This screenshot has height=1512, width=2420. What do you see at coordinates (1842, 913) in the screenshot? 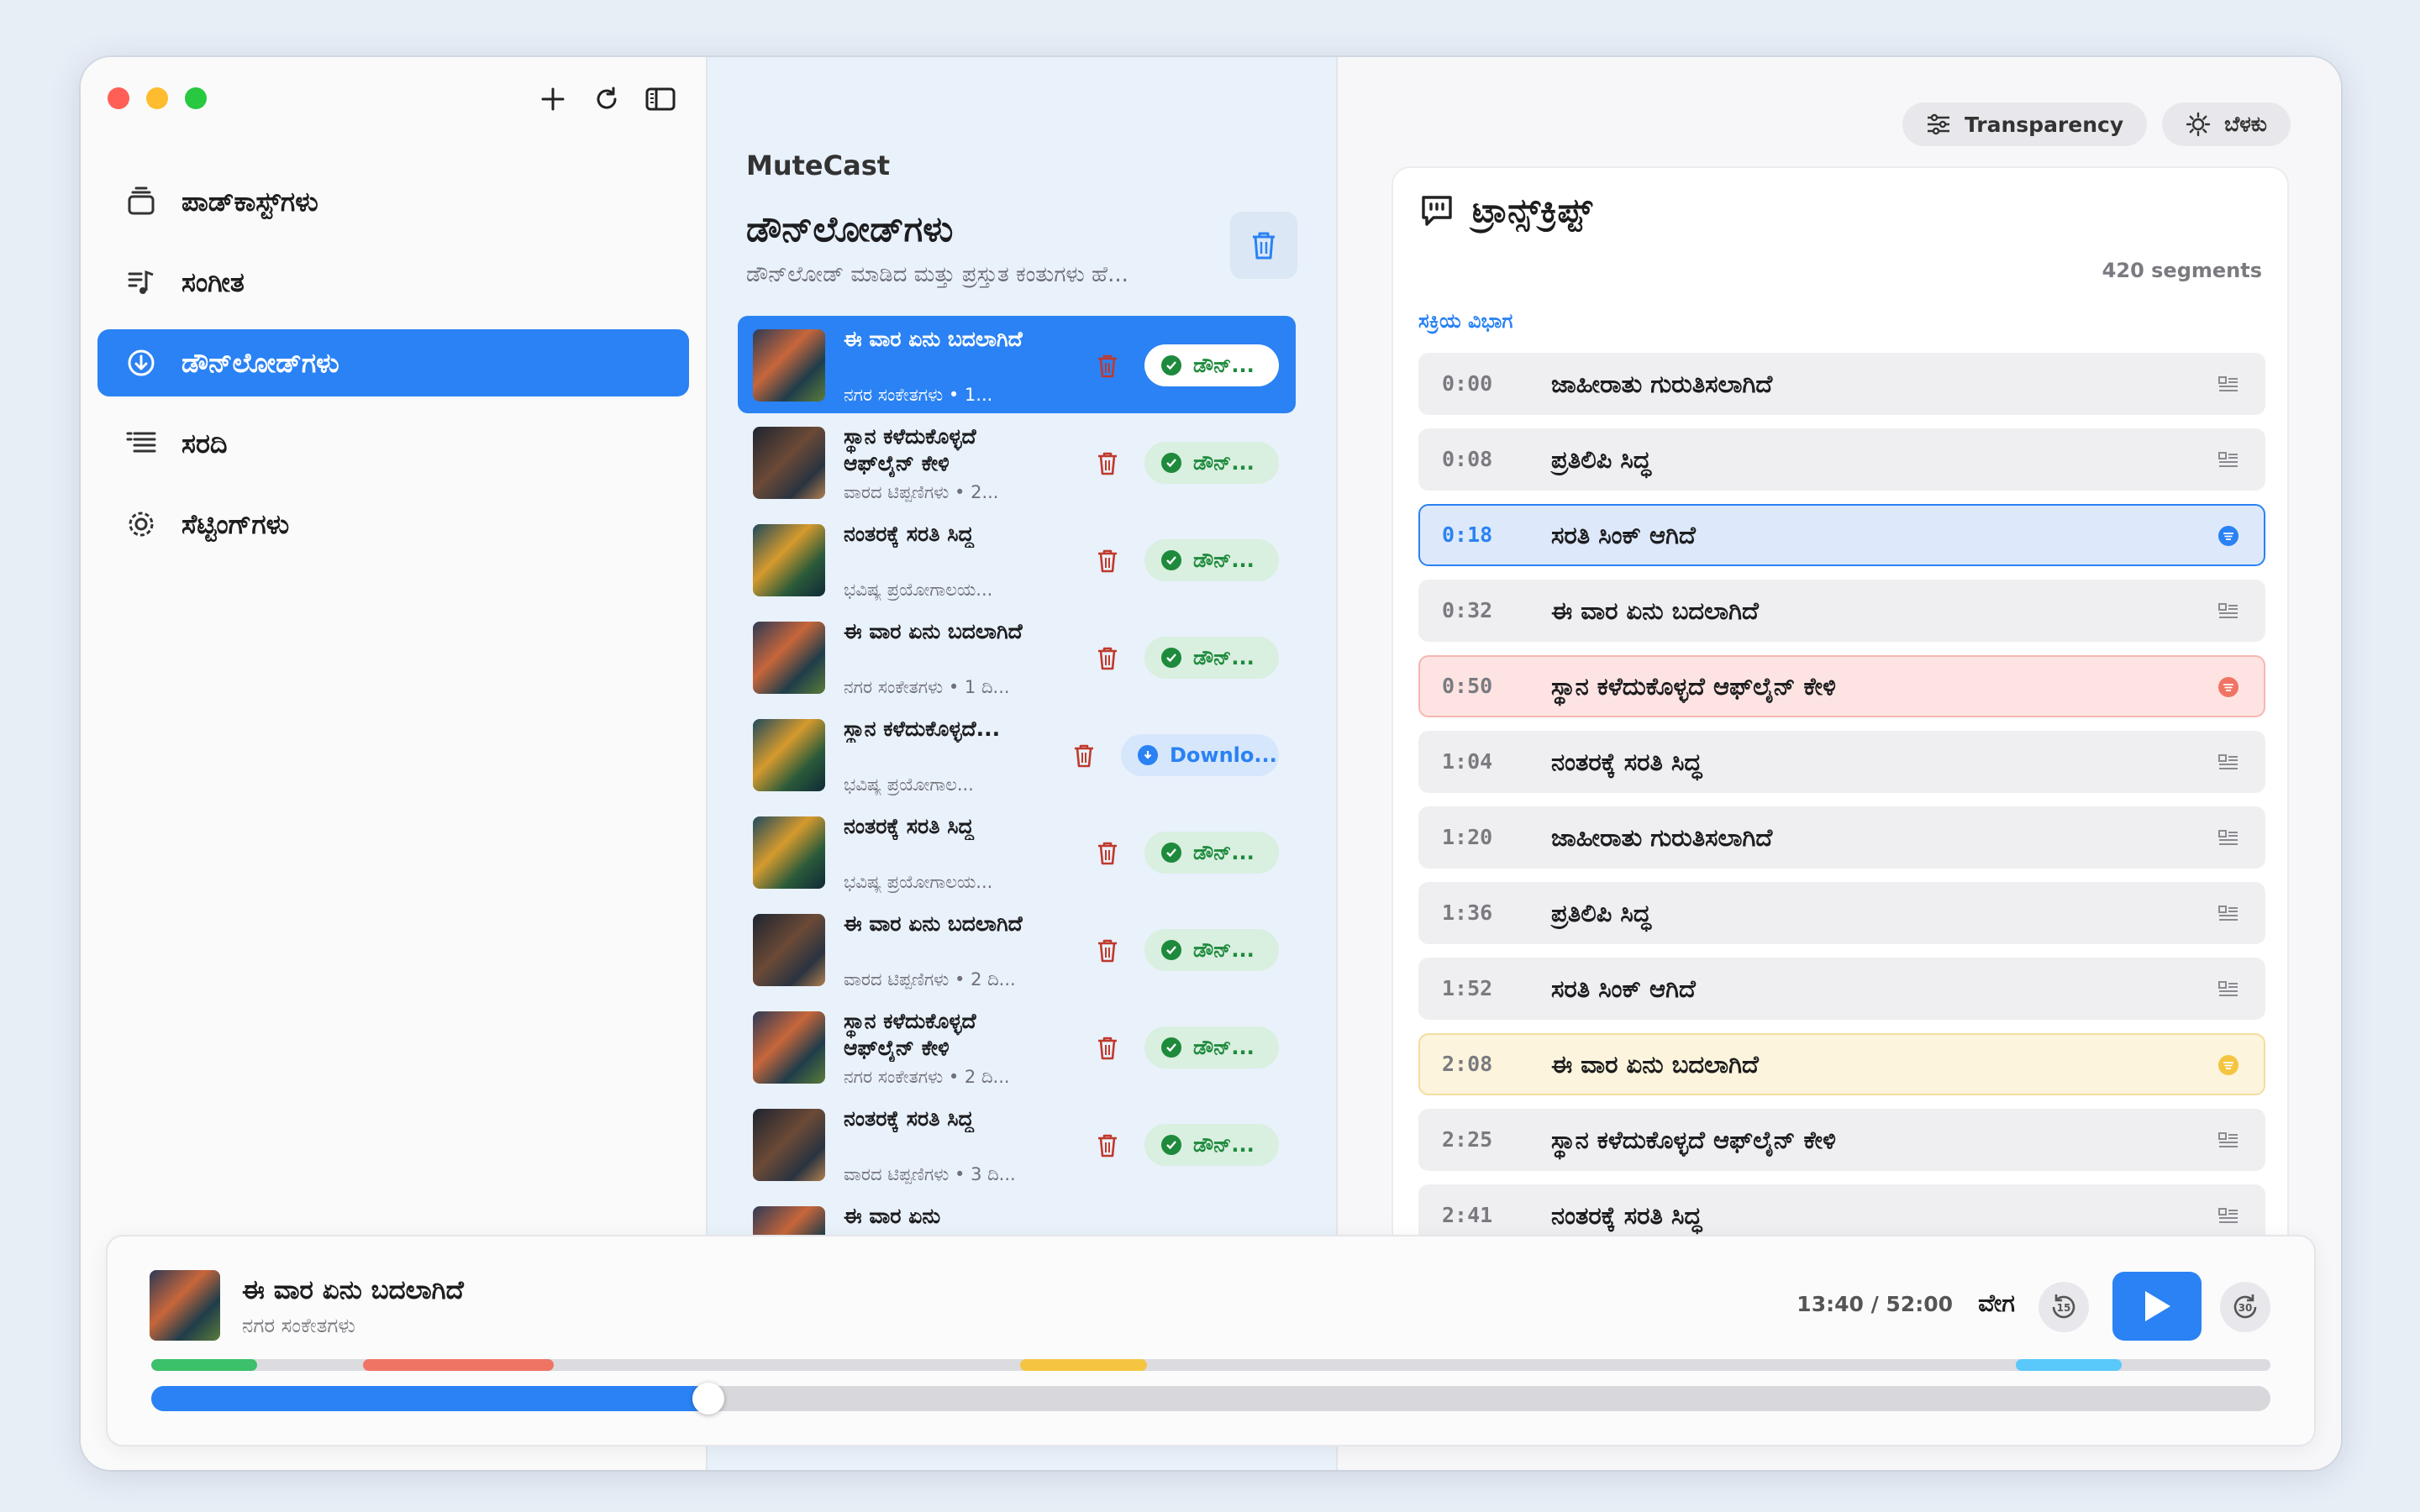
I see `transcript-segment: 1:36 ಪ್ರತಿಲಿಪಿ ಸಿದ್ಧ` at bounding box center [1842, 913].